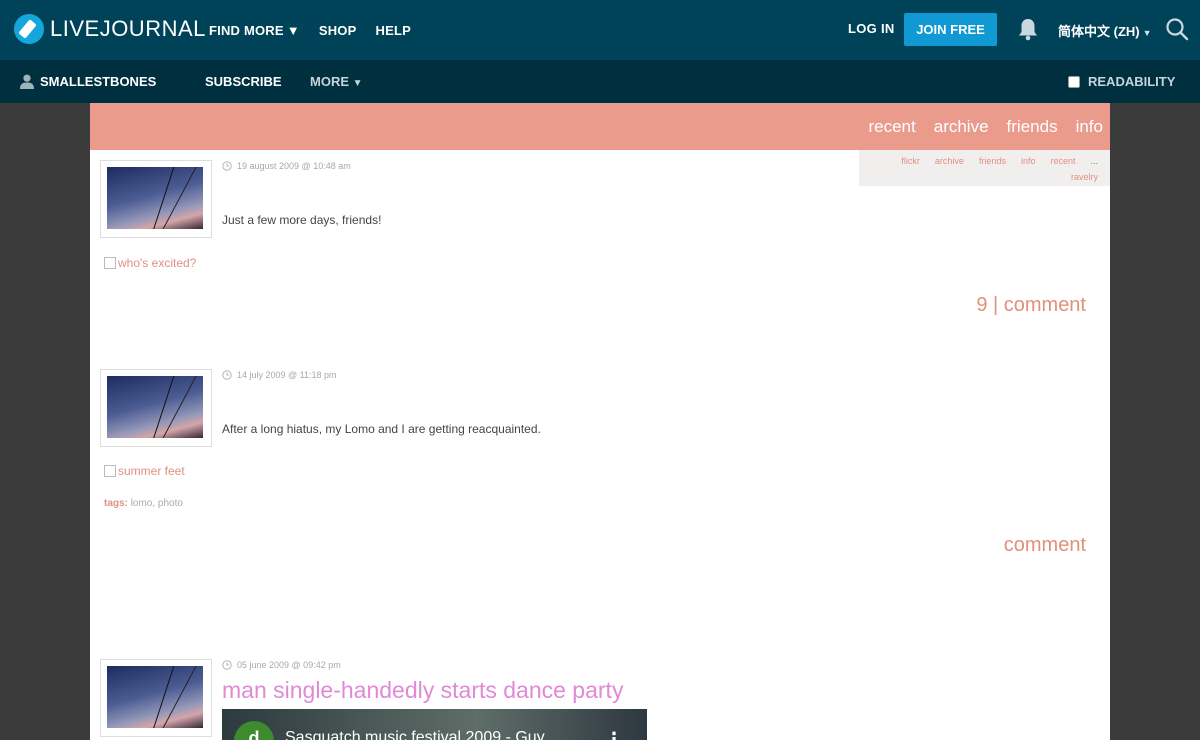 The image size is (1200, 740). What do you see at coordinates (144, 471) in the screenshot?
I see `broken-image-link: summer feet` at bounding box center [144, 471].